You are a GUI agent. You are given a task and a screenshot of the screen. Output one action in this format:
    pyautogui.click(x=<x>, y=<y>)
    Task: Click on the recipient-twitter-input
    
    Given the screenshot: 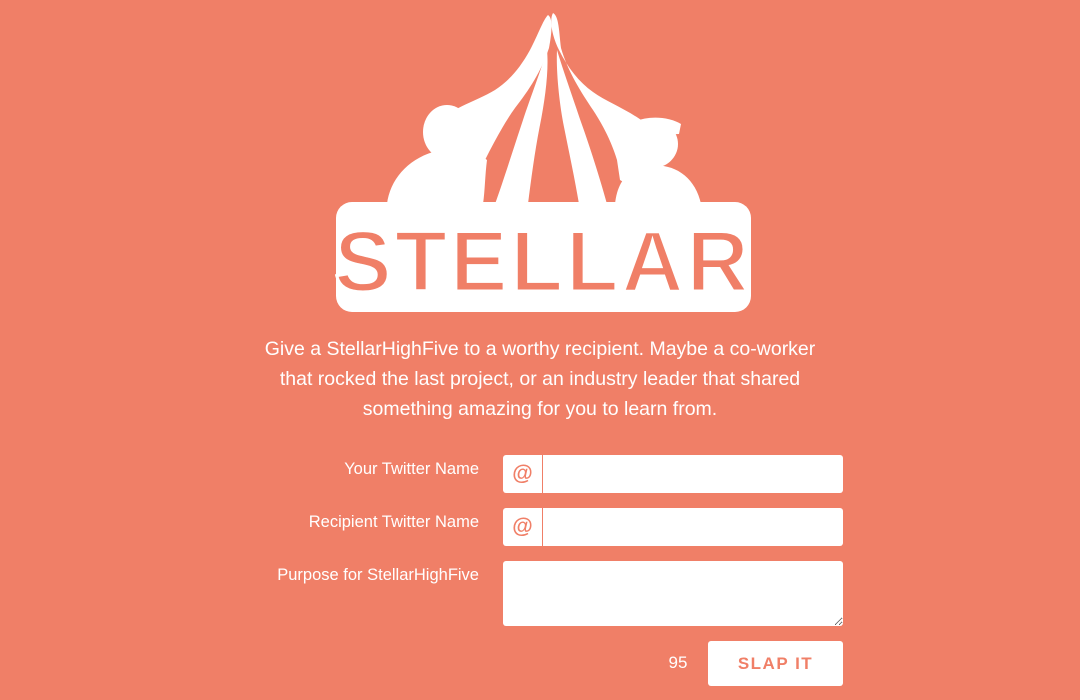 What is the action you would take?
    pyautogui.click(x=693, y=527)
    